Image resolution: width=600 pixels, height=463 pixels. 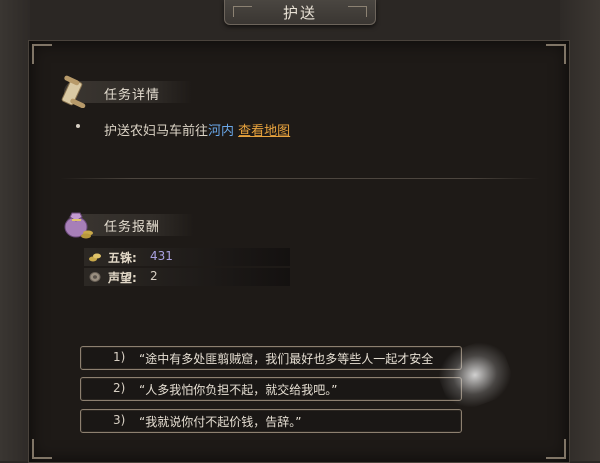 What do you see at coordinates (132, 227) in the screenshot?
I see `rewards-title: 任务报酬` at bounding box center [132, 227].